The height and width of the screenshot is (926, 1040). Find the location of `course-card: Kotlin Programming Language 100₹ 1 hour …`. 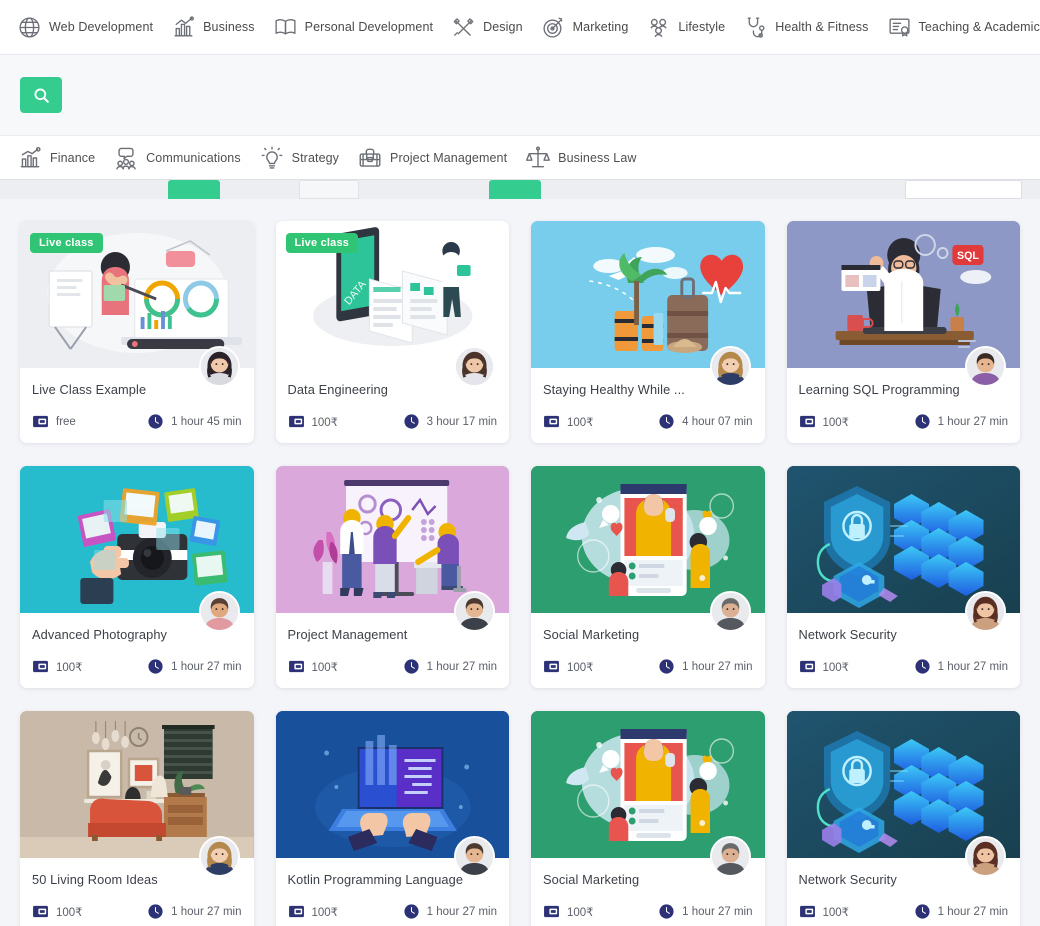

course-card: Kotlin Programming Language 100₹ 1 hour … is located at coordinates (392, 818).